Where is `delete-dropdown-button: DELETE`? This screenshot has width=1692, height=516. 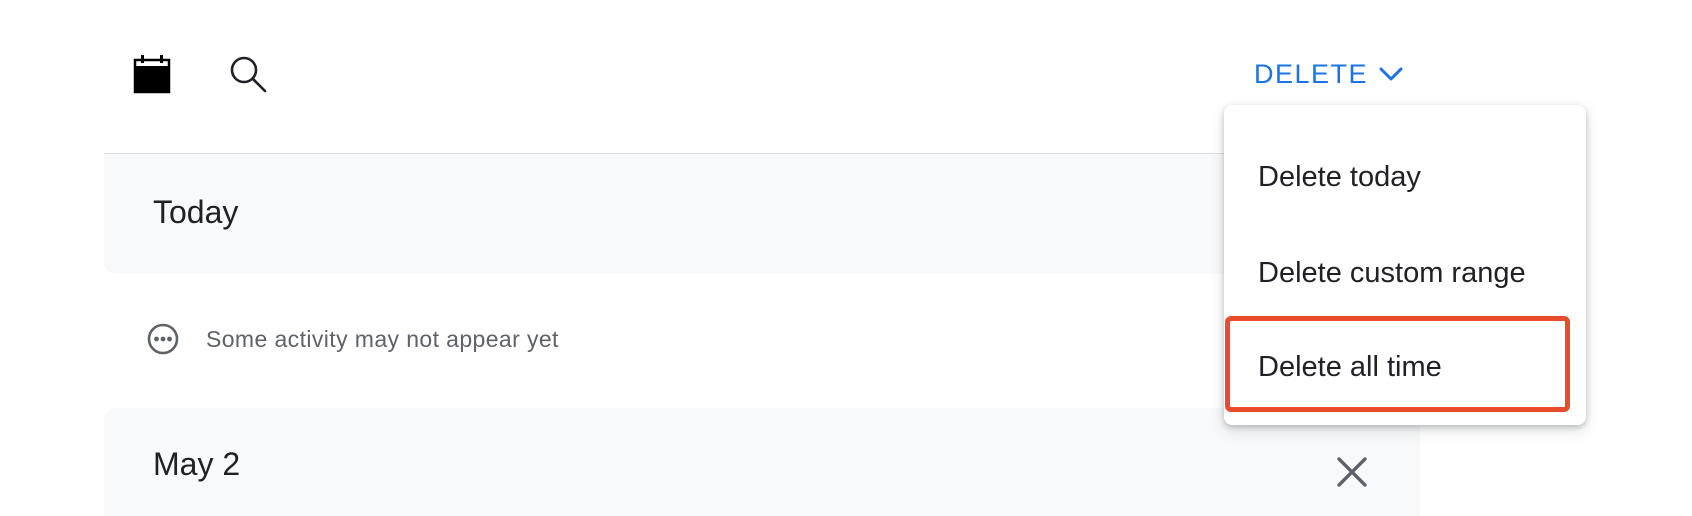 delete-dropdown-button: DELETE is located at coordinates (1329, 74).